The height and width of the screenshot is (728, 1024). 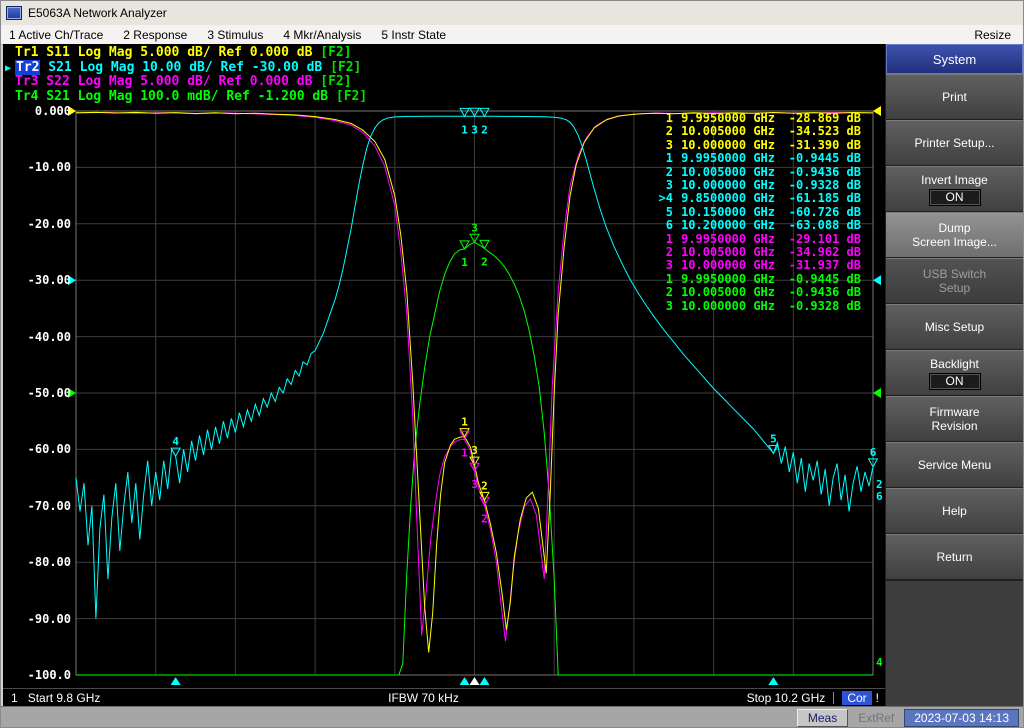 I want to click on bottom-status-bar: Meas ExtRef 2023-07-03 14:13, so click(x=512, y=716).